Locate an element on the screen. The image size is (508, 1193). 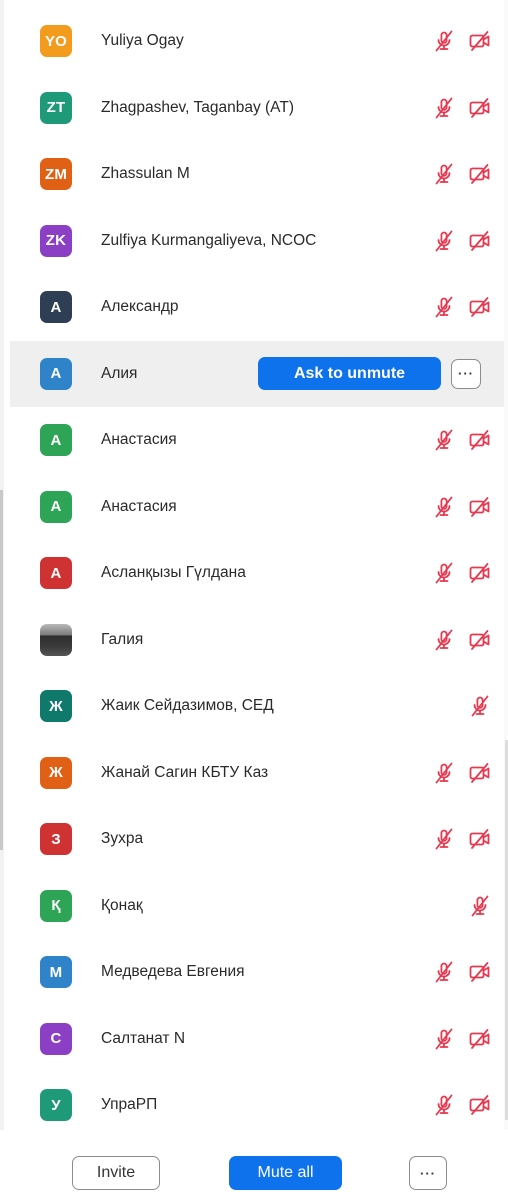
participant-more-button: ··· is located at coordinates (466, 373).